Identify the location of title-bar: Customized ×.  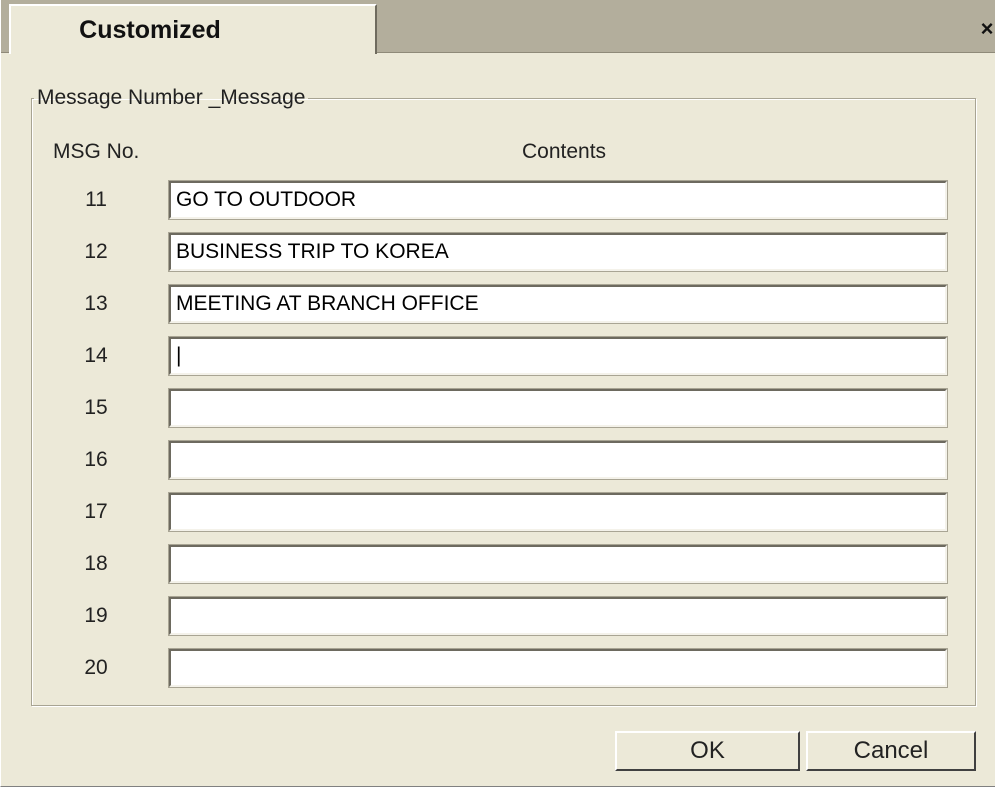
(498, 27).